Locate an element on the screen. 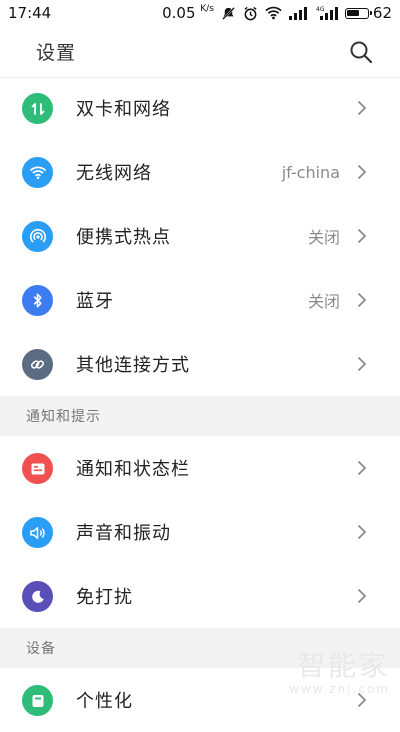  battery-percent: 62 is located at coordinates (382, 13).